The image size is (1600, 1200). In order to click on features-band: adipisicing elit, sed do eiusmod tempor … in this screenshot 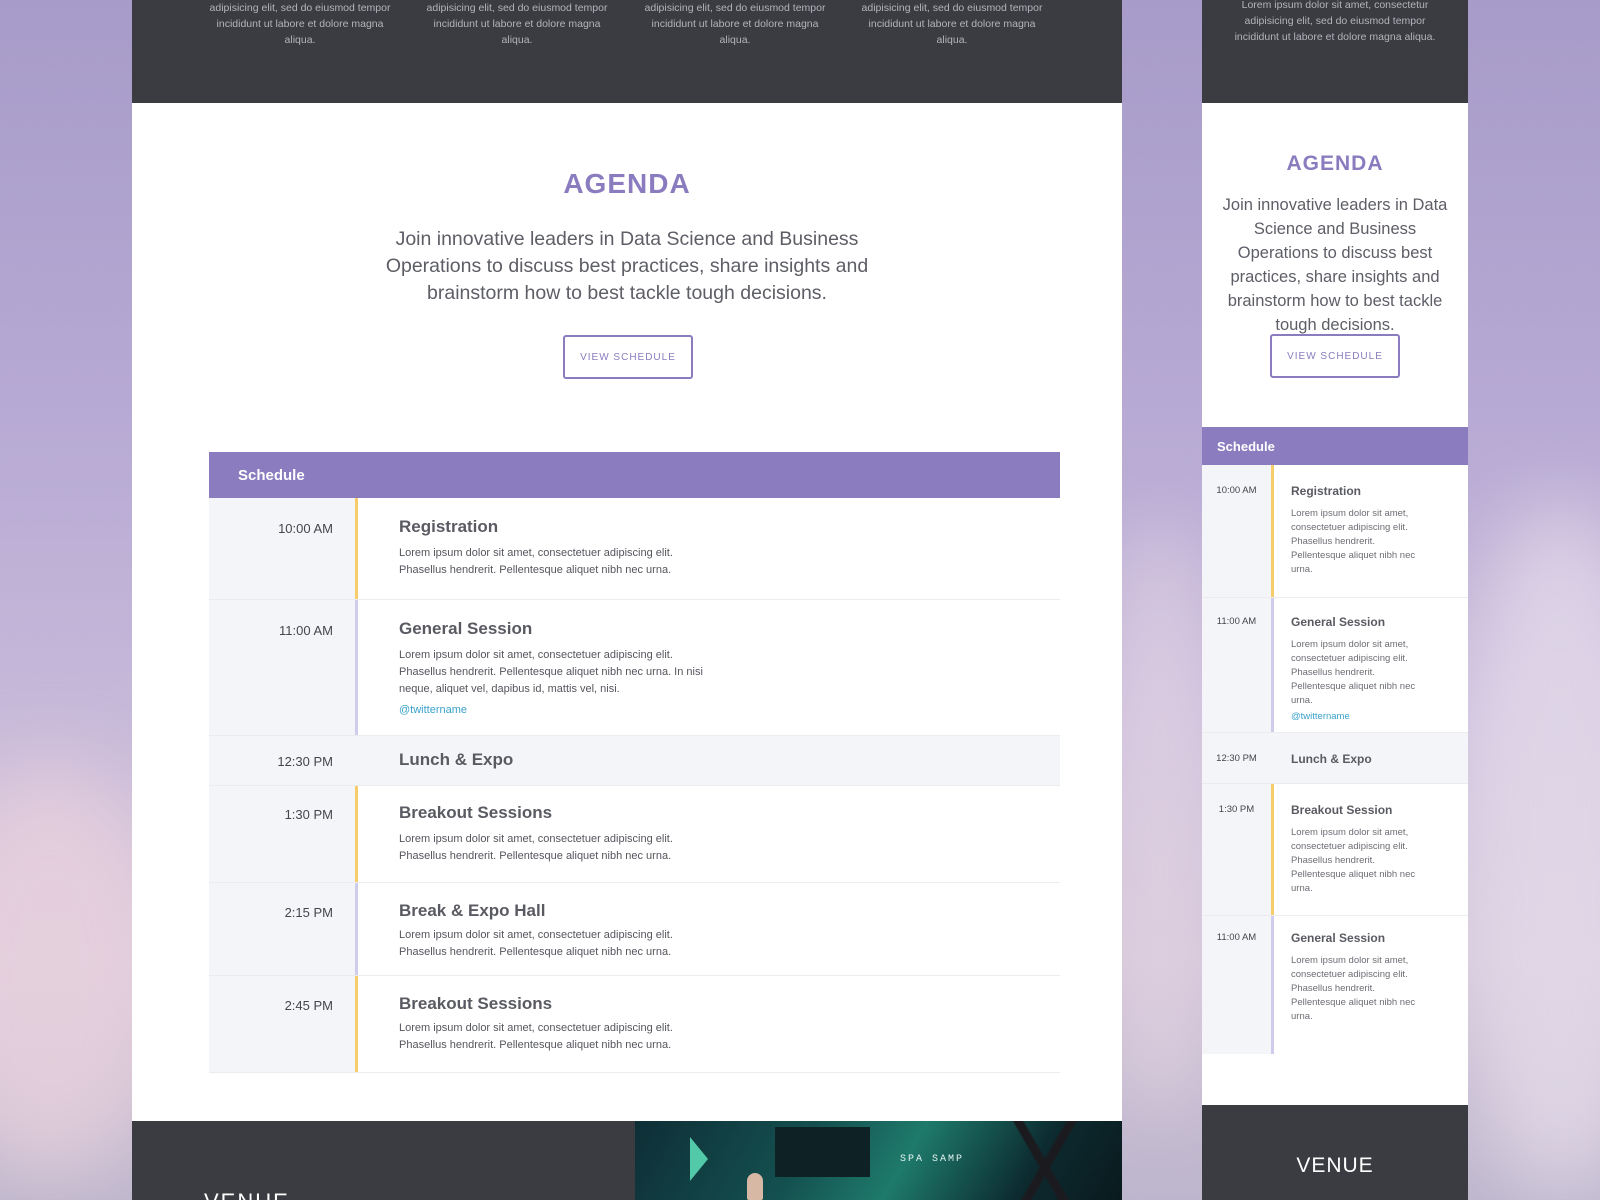, I will do `click(627, 51)`.